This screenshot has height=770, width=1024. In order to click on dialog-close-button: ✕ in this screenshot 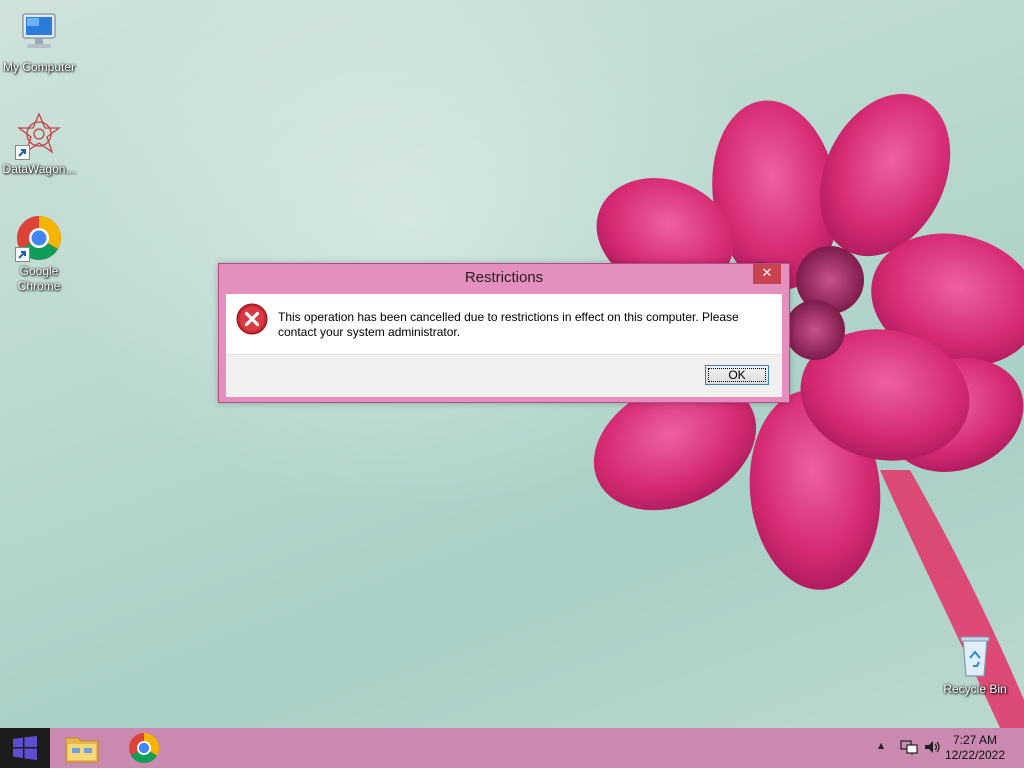, I will do `click(767, 274)`.